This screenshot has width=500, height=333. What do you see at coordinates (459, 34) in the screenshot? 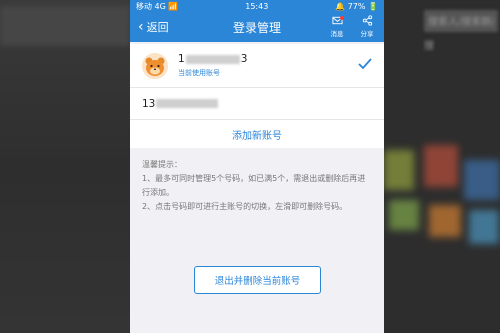
I see `background-search-text: 搜索人/搜索群/搜` at bounding box center [459, 34].